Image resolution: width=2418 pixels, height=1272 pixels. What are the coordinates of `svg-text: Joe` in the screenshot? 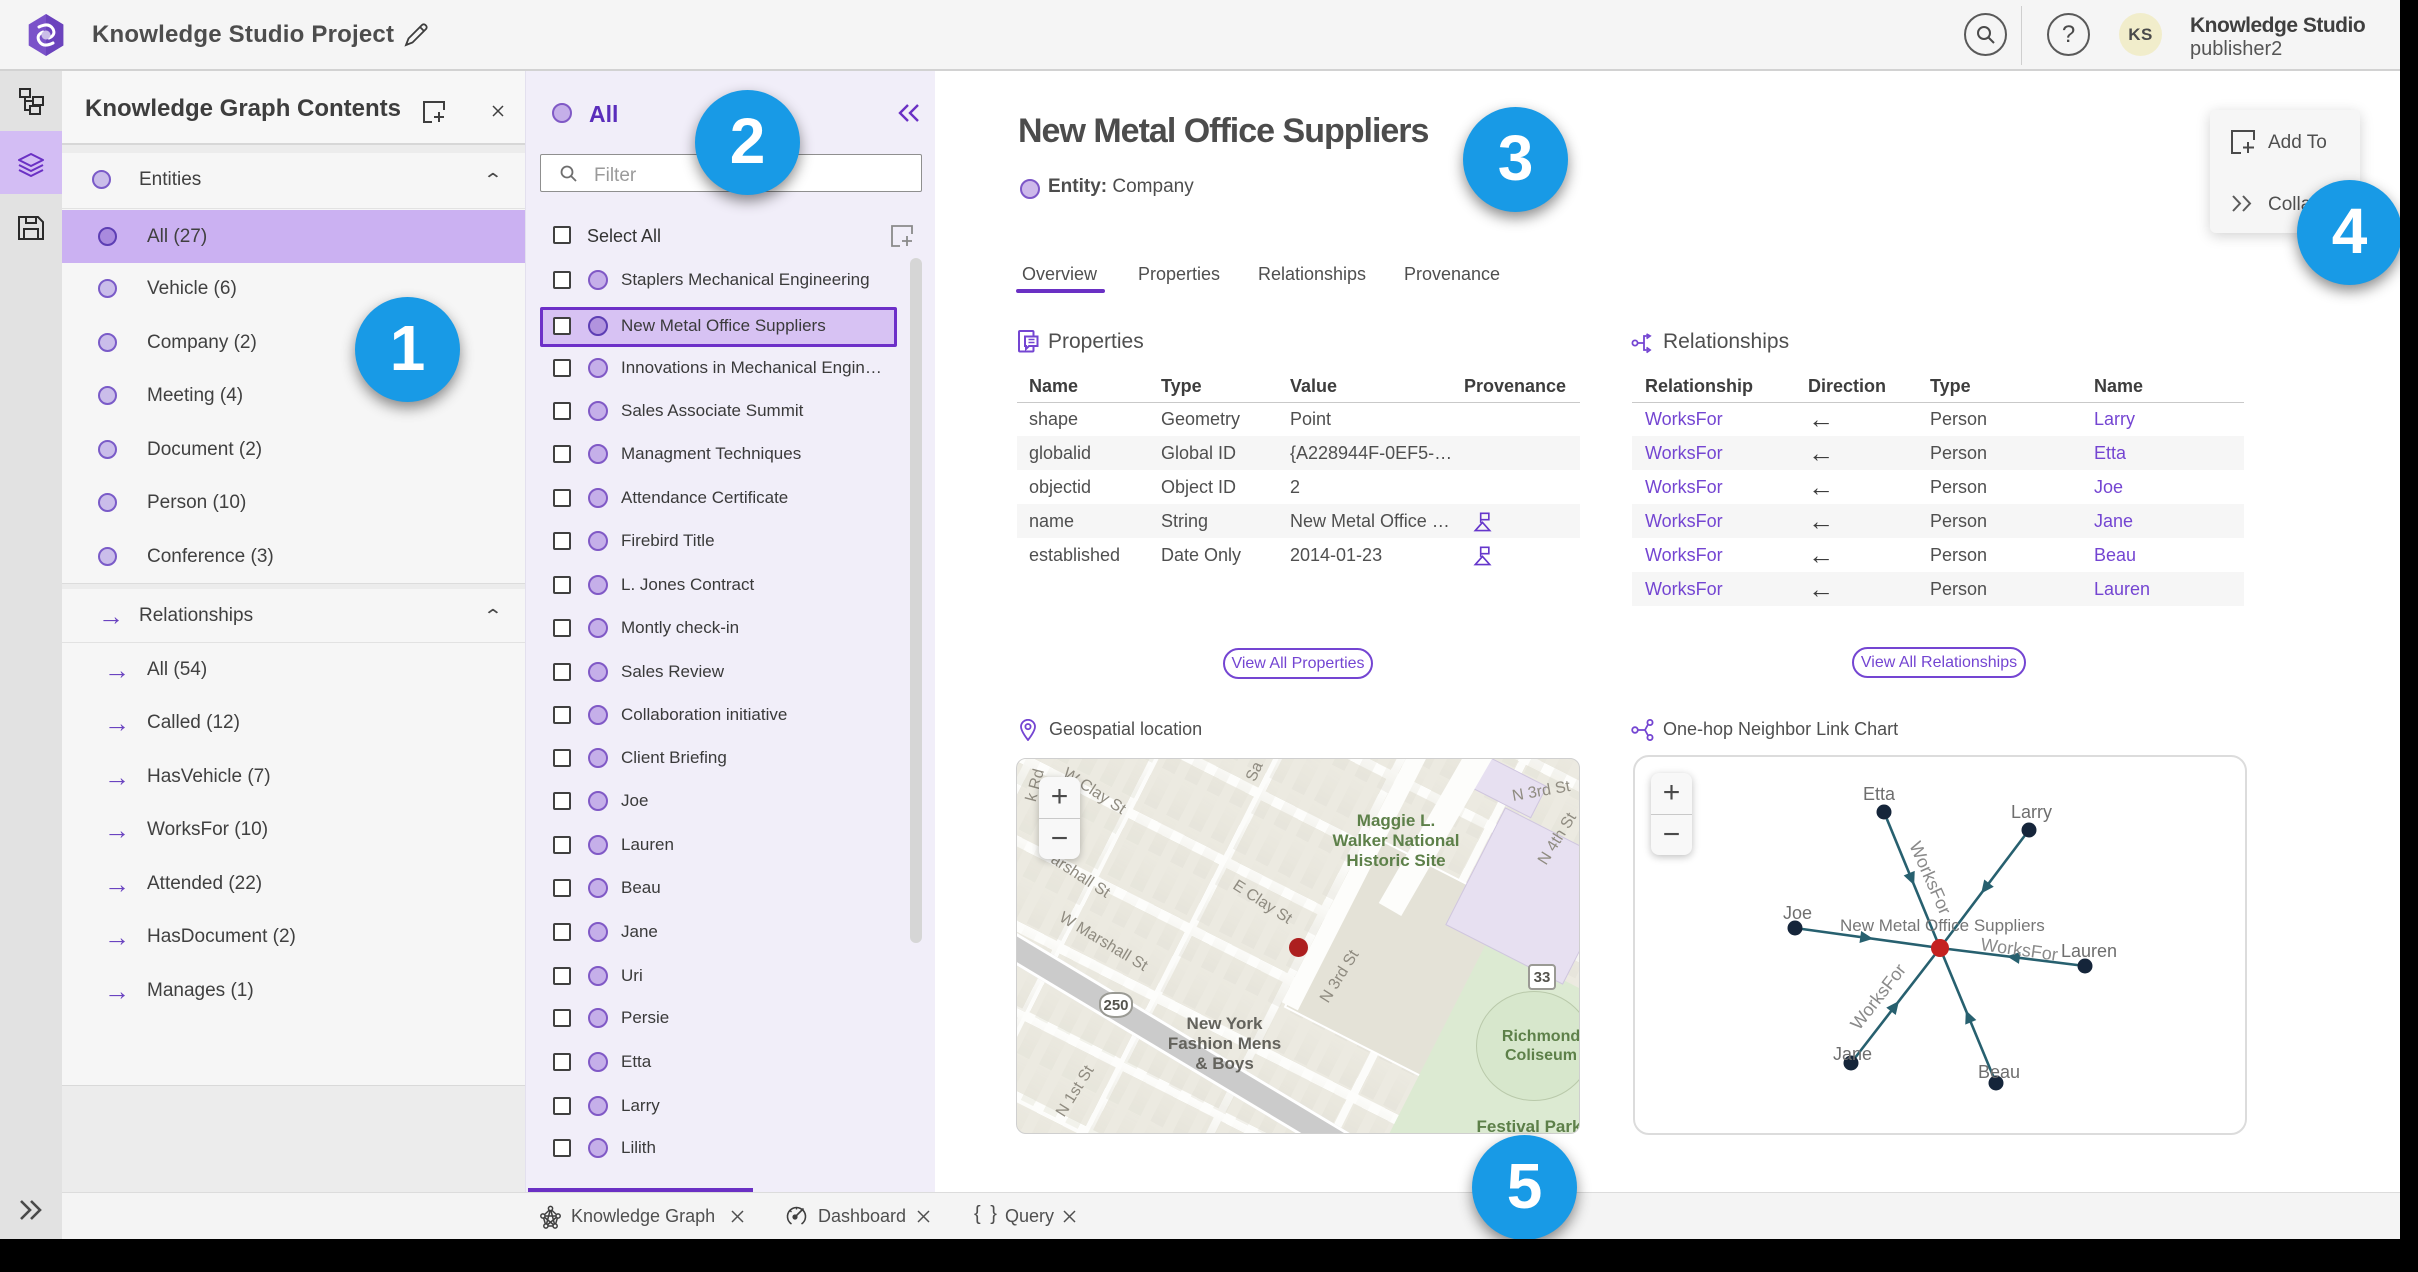 It's located at (1797, 913).